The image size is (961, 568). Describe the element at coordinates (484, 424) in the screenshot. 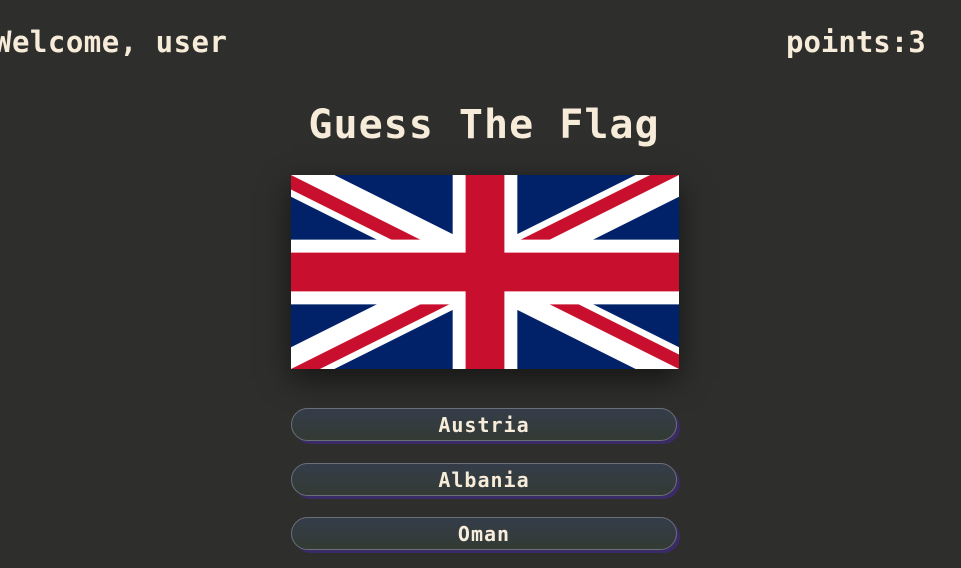

I see `option-button-austria: Austria` at that location.